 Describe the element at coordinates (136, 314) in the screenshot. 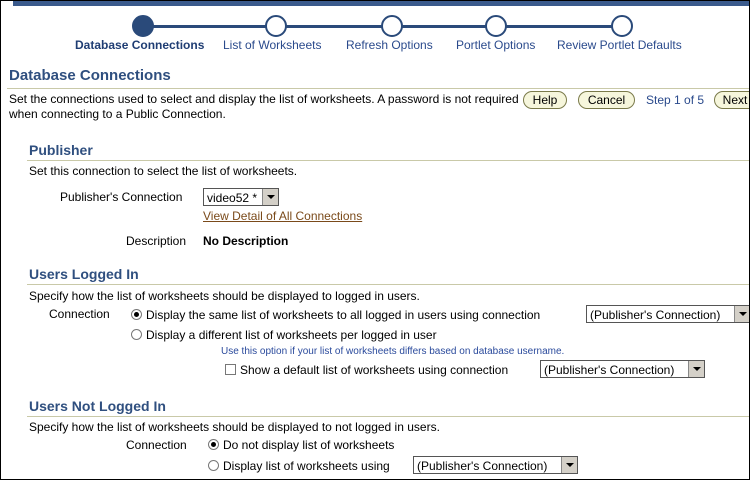

I see `same-list-radio` at that location.